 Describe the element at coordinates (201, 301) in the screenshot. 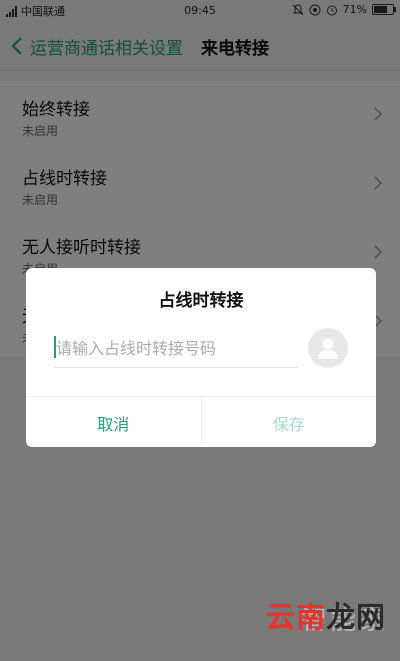

I see `dialog-title: 占线时转接` at that location.